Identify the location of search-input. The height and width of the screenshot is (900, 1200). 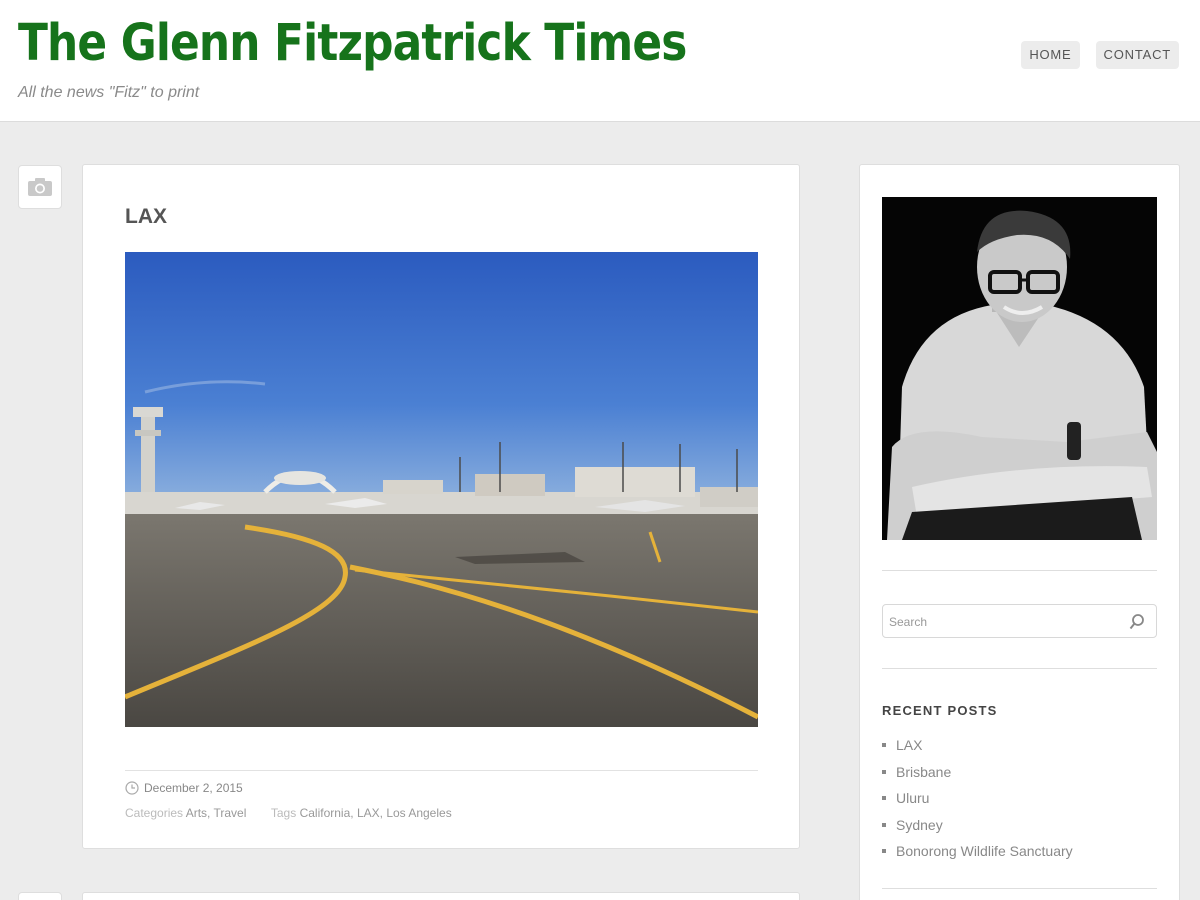
(1004, 622).